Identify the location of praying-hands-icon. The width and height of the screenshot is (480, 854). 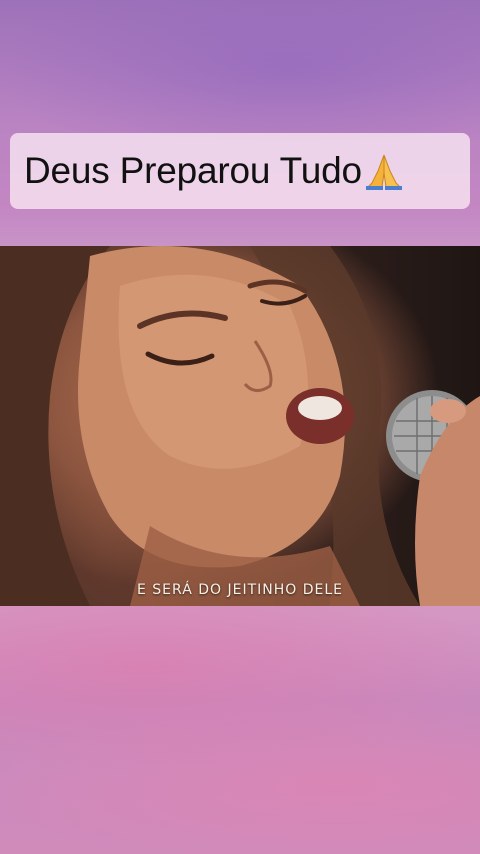
(386, 171).